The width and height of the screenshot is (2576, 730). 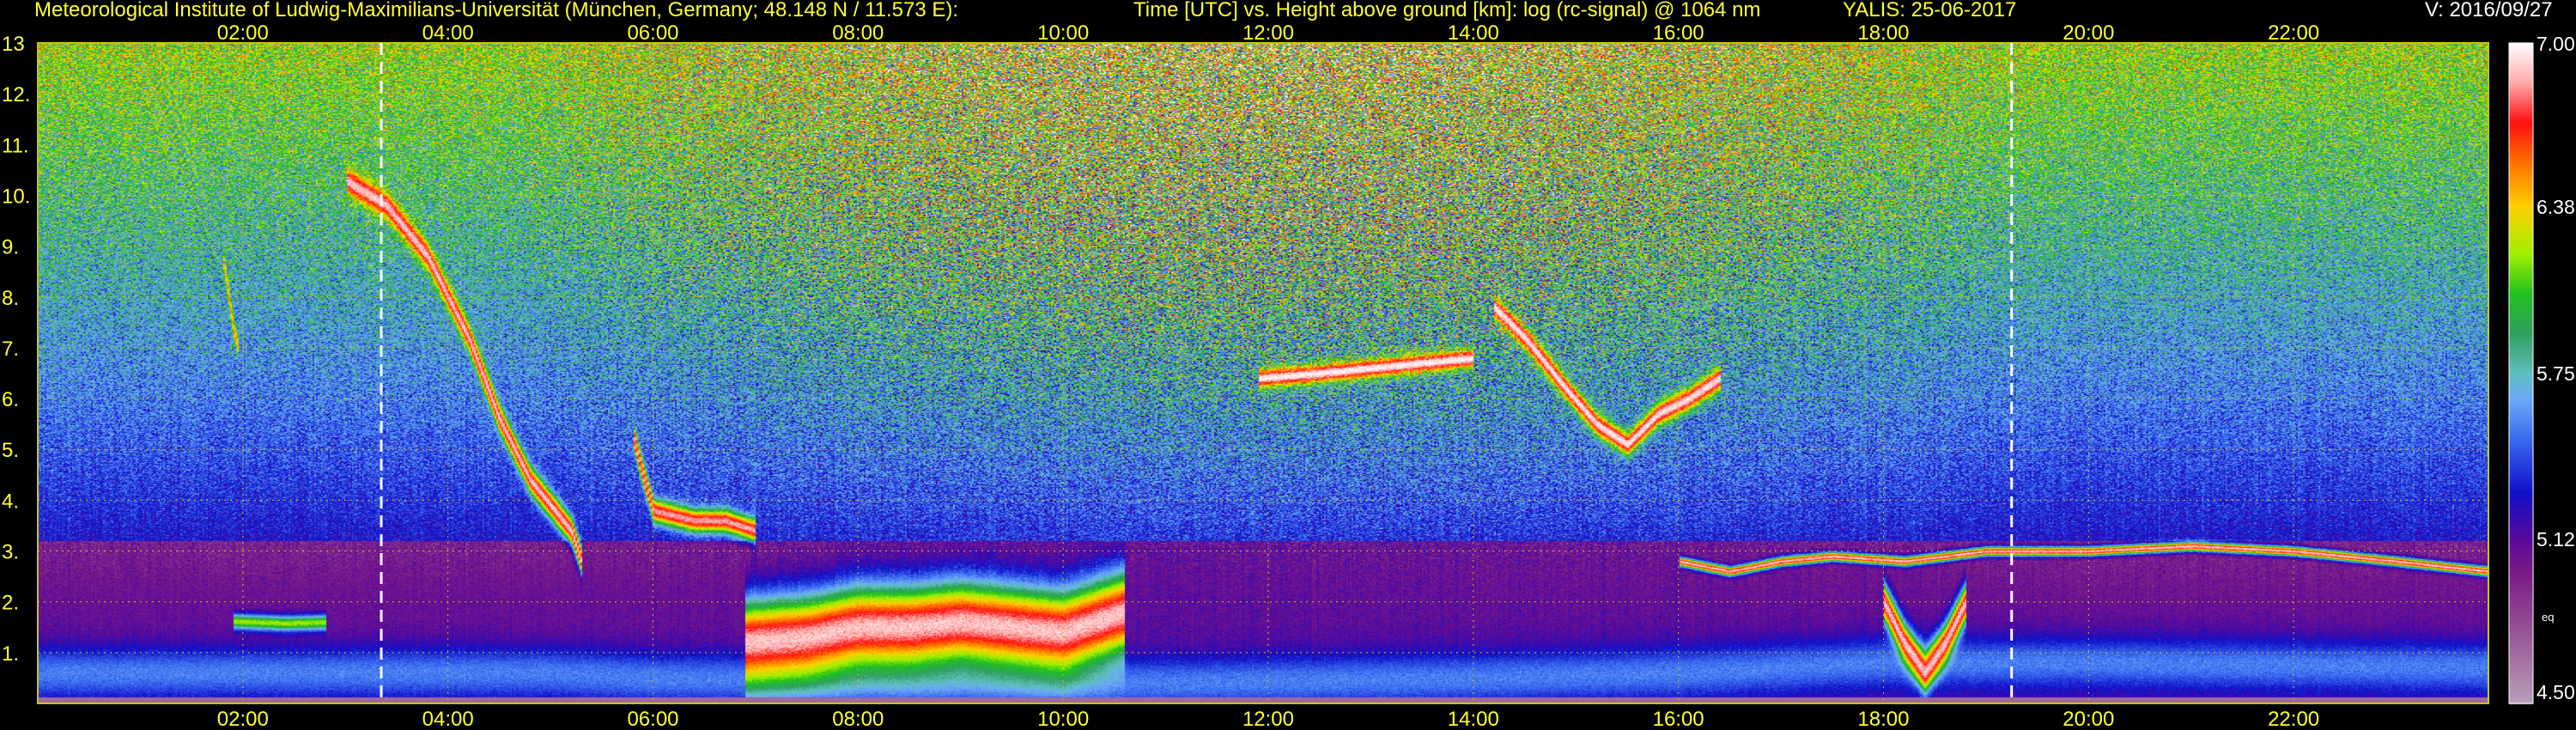 What do you see at coordinates (858, 33) in the screenshot?
I see `x-tick-label-top: 08:00` at bounding box center [858, 33].